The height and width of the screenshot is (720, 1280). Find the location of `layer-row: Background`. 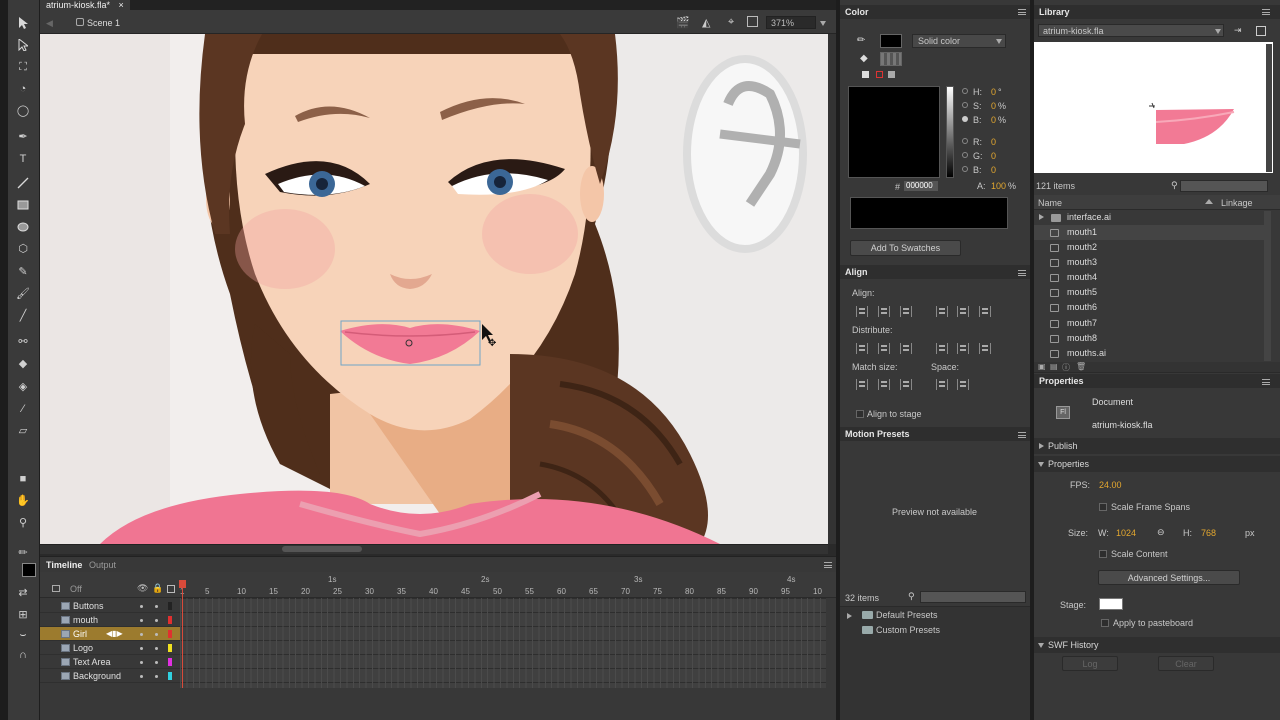

layer-row: Background is located at coordinates (110, 676).